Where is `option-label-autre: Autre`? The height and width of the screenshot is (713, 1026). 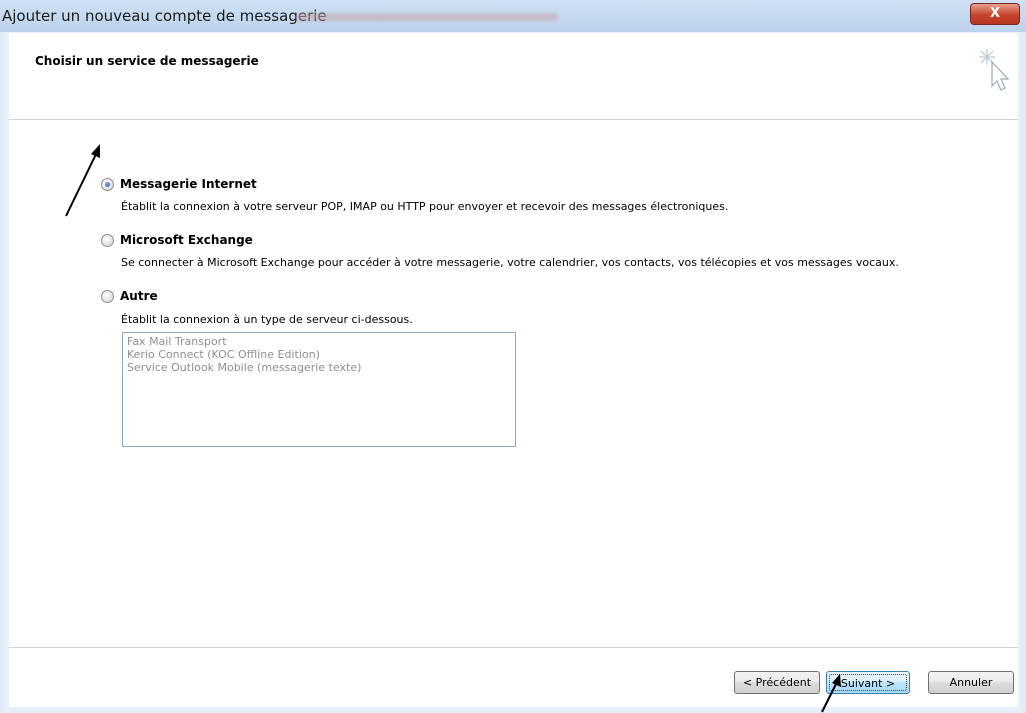 option-label-autre: Autre is located at coordinates (139, 296).